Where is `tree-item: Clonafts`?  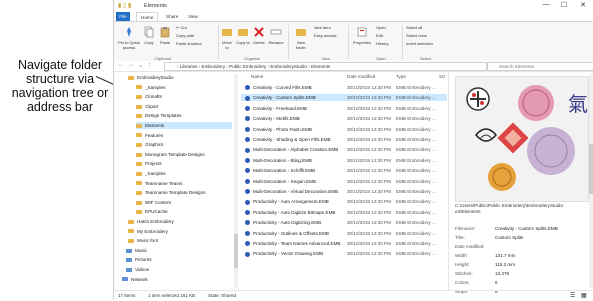
tree-item: Clonafts is located at coordinates (184, 96).